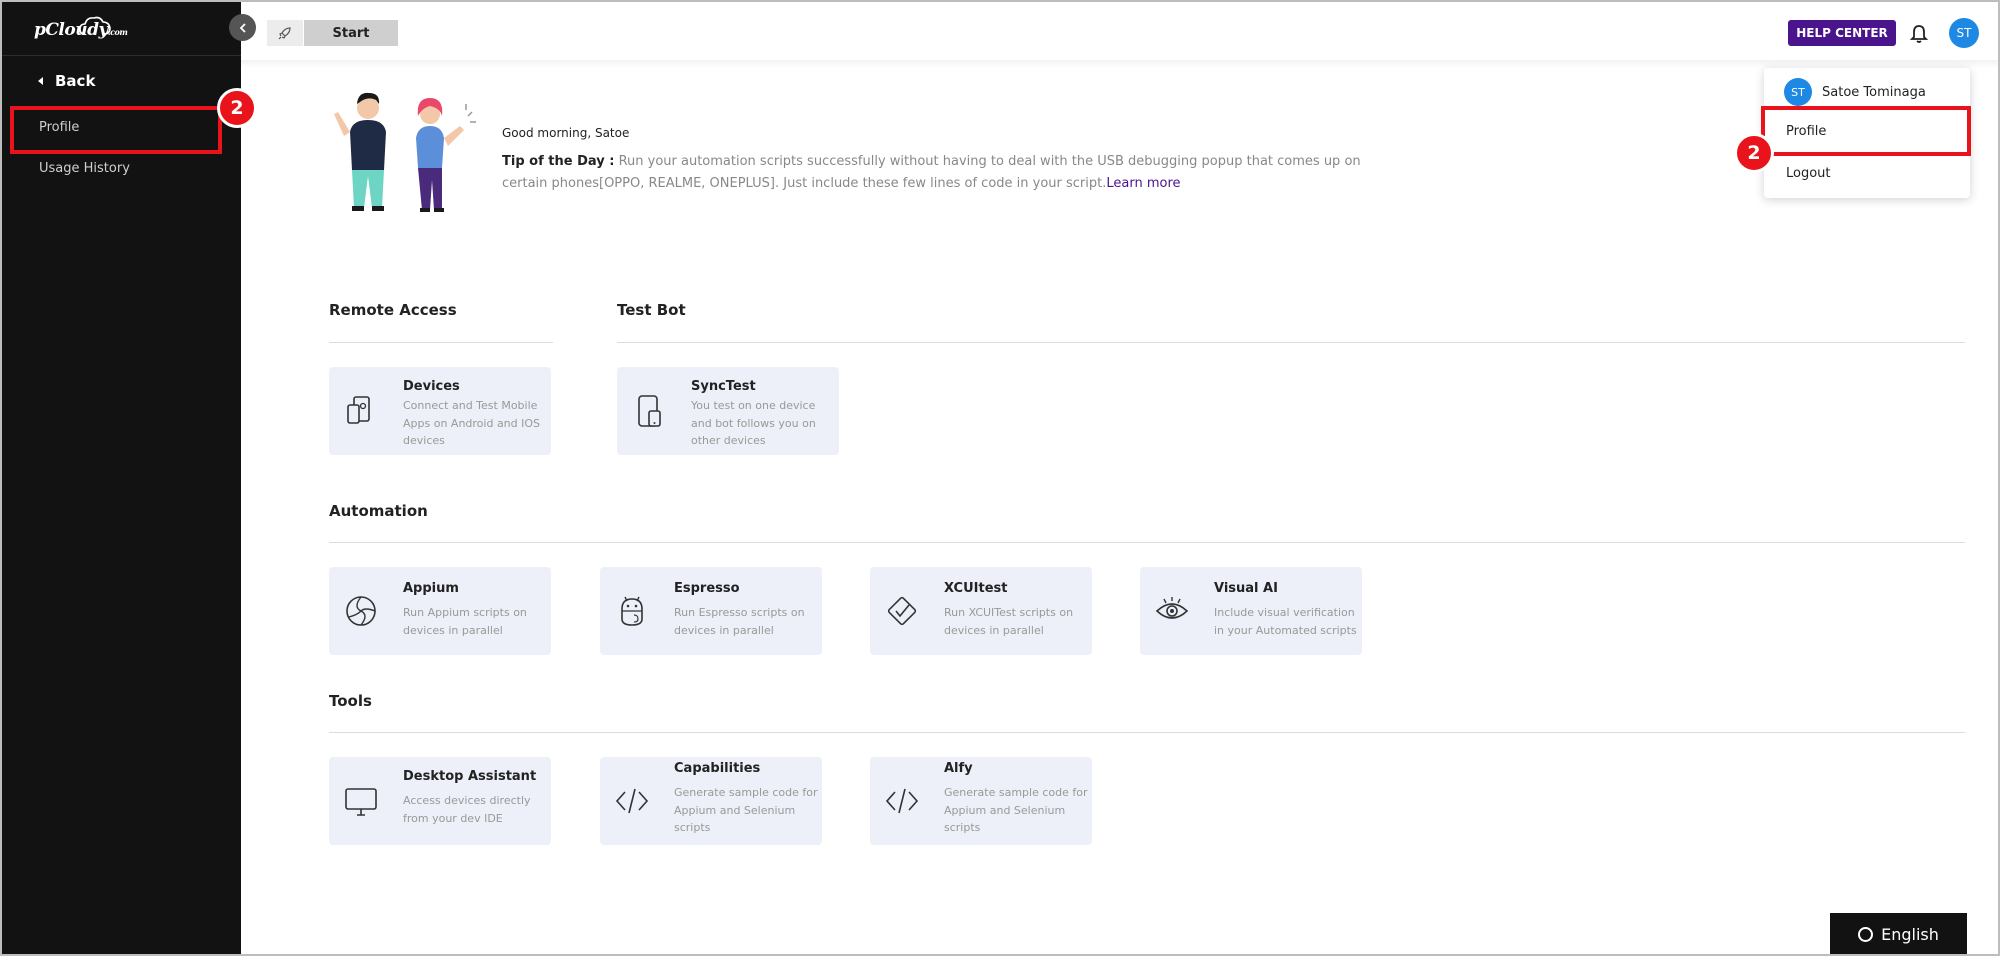 This screenshot has width=2000, height=956. I want to click on card-title: Appium, so click(431, 588).